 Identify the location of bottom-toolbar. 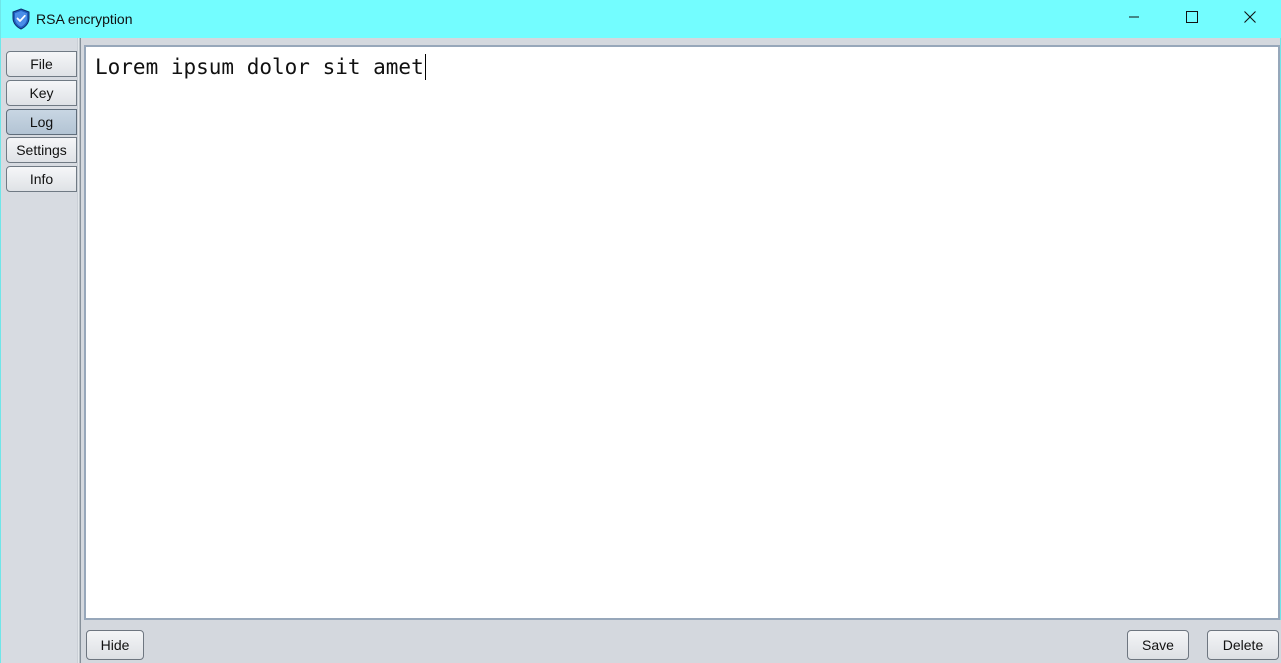
(681, 641).